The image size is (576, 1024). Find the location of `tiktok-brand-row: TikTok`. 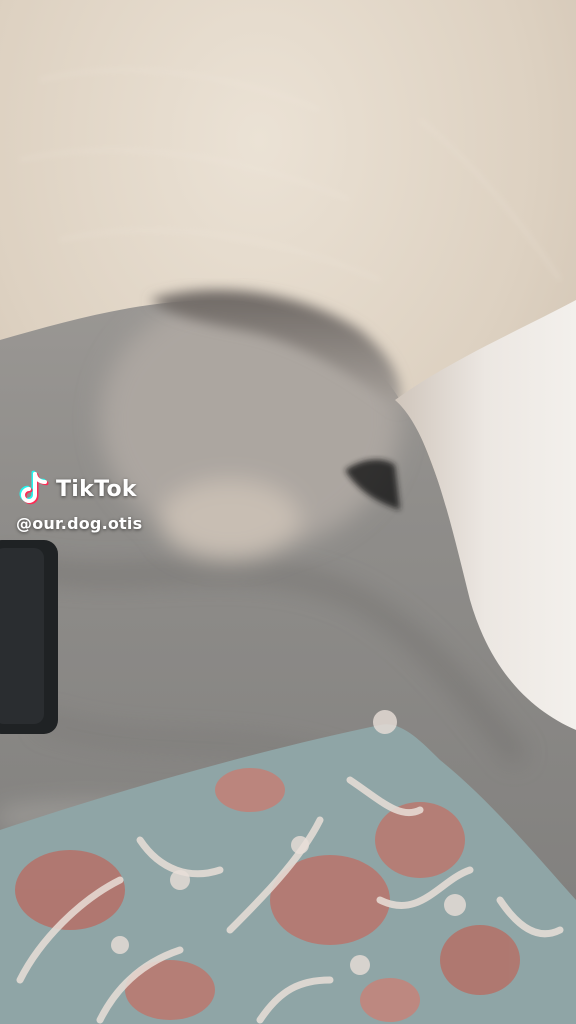

tiktok-brand-row: TikTok is located at coordinates (79, 489).